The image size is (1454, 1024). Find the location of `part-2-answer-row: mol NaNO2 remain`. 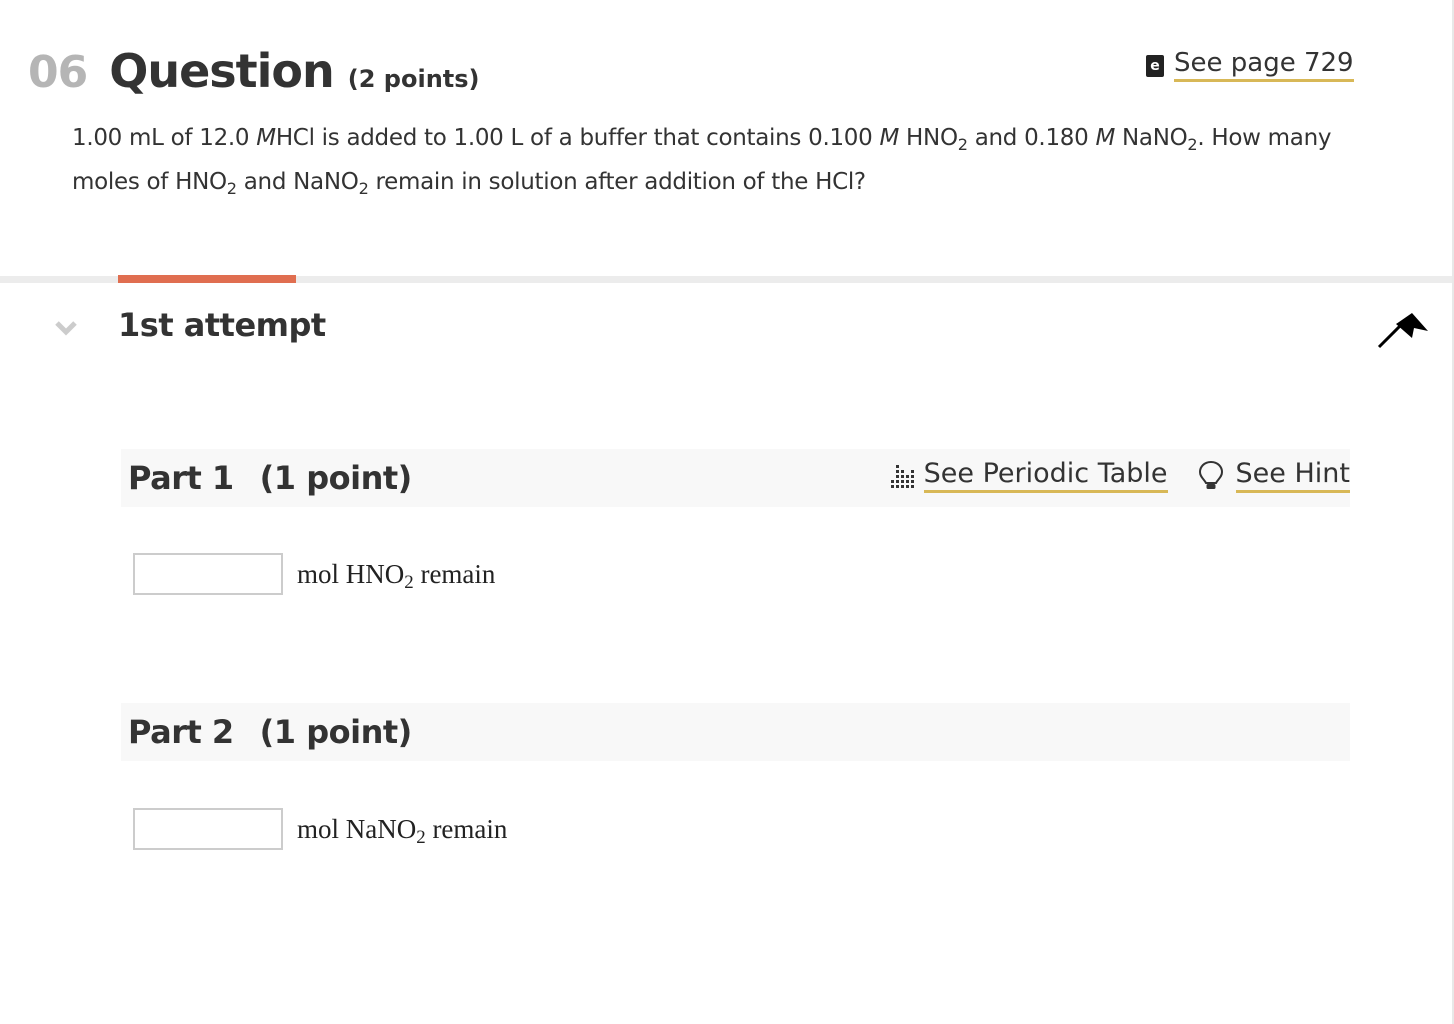

part-2-answer-row: mol NaNO2 remain is located at coordinates (320, 829).